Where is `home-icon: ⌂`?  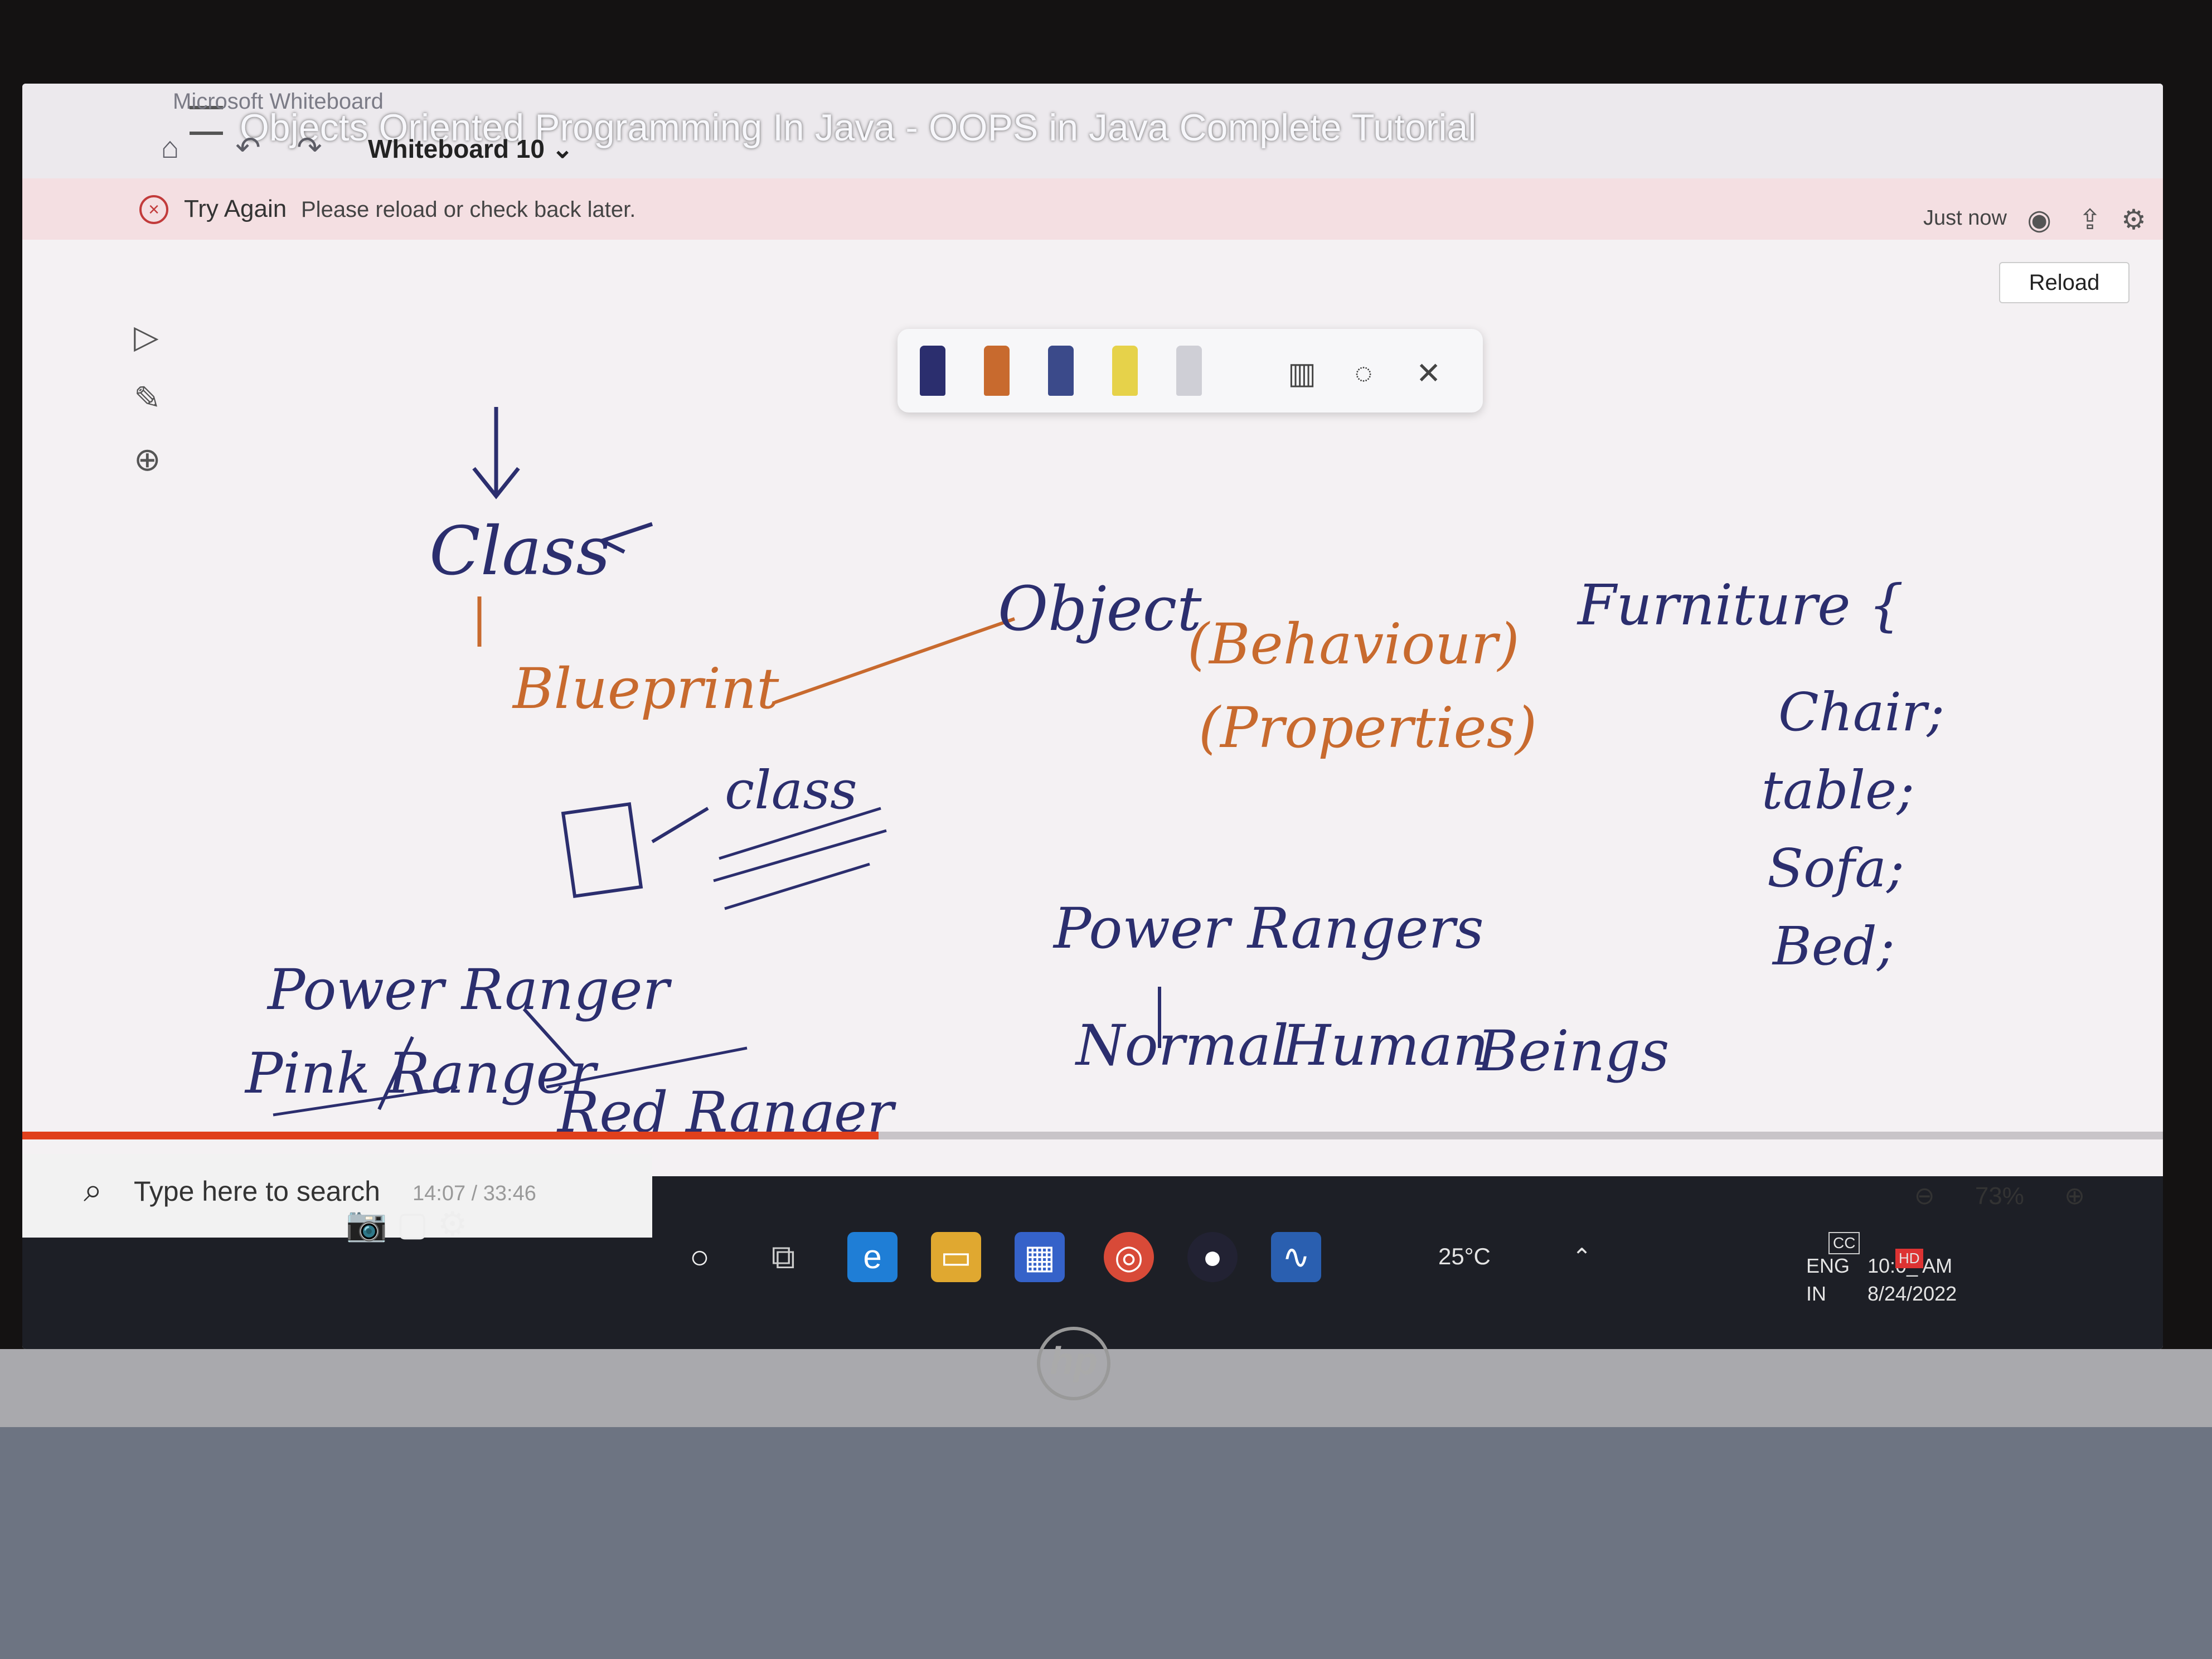 home-icon: ⌂ is located at coordinates (170, 147).